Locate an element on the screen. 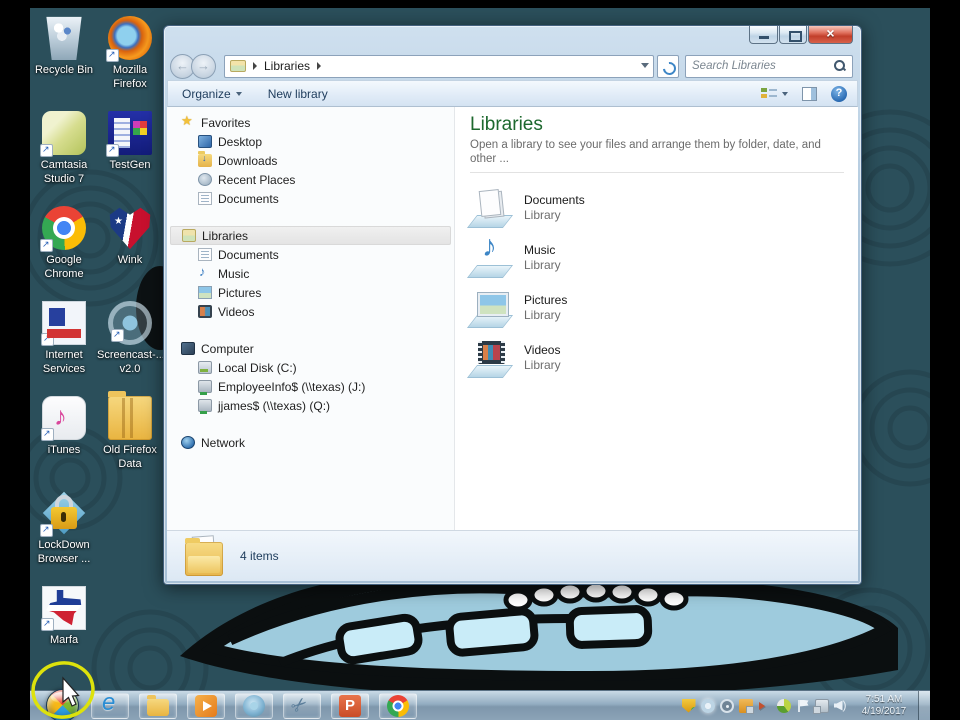 Image resolution: width=960 pixels, height=720 pixels. address-bar-row: Libraries Search Libraries is located at coordinates (512, 66).